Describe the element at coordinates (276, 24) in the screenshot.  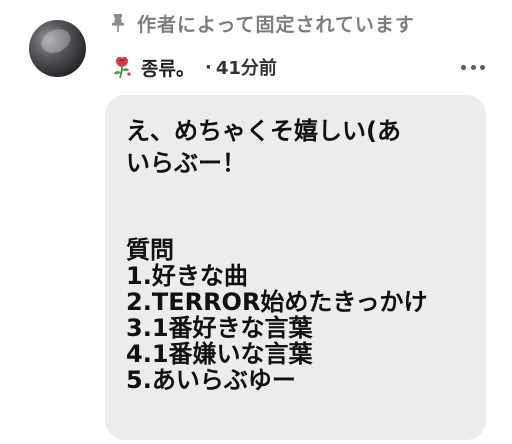
I see `pinned-label: 作者によって固定されています` at that location.